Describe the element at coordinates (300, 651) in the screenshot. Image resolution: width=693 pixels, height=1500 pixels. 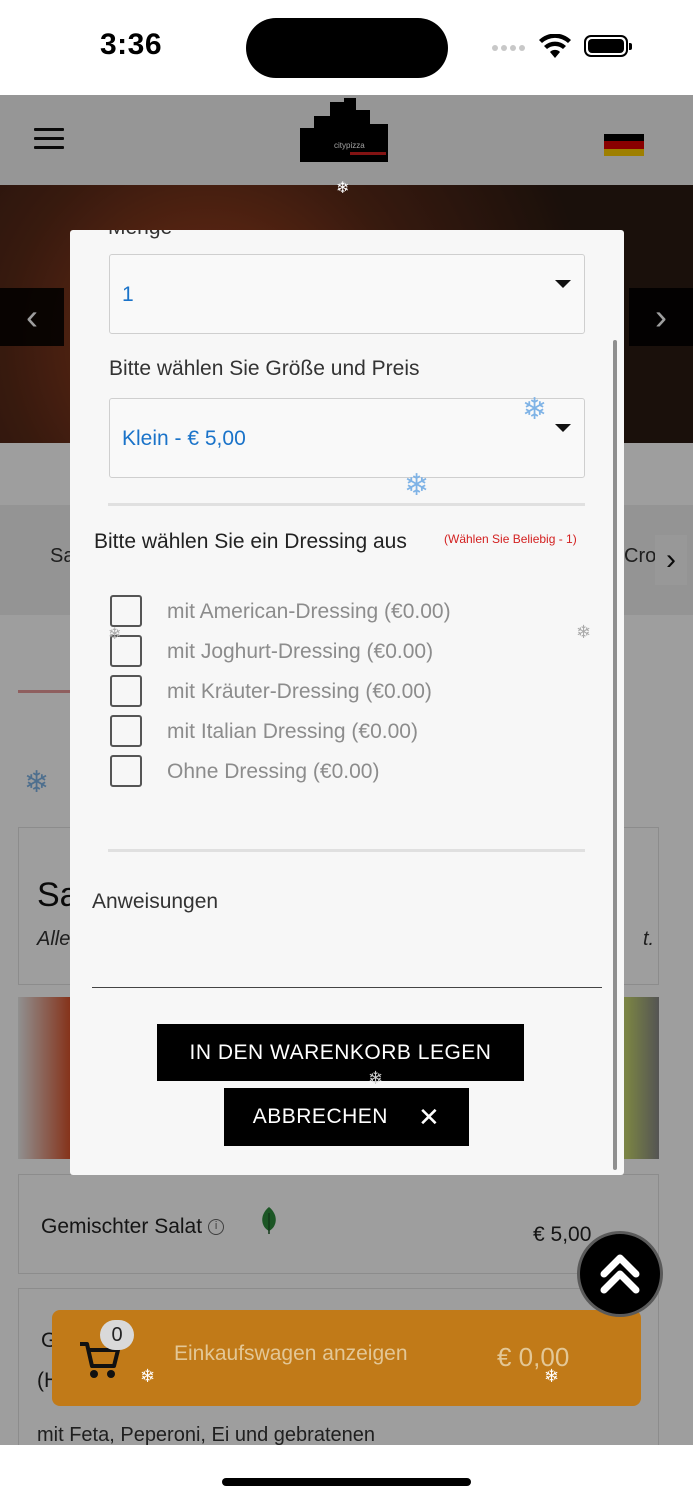
I see `dressing-option-label: mit Joghurt-Dressing (€0.00)` at that location.